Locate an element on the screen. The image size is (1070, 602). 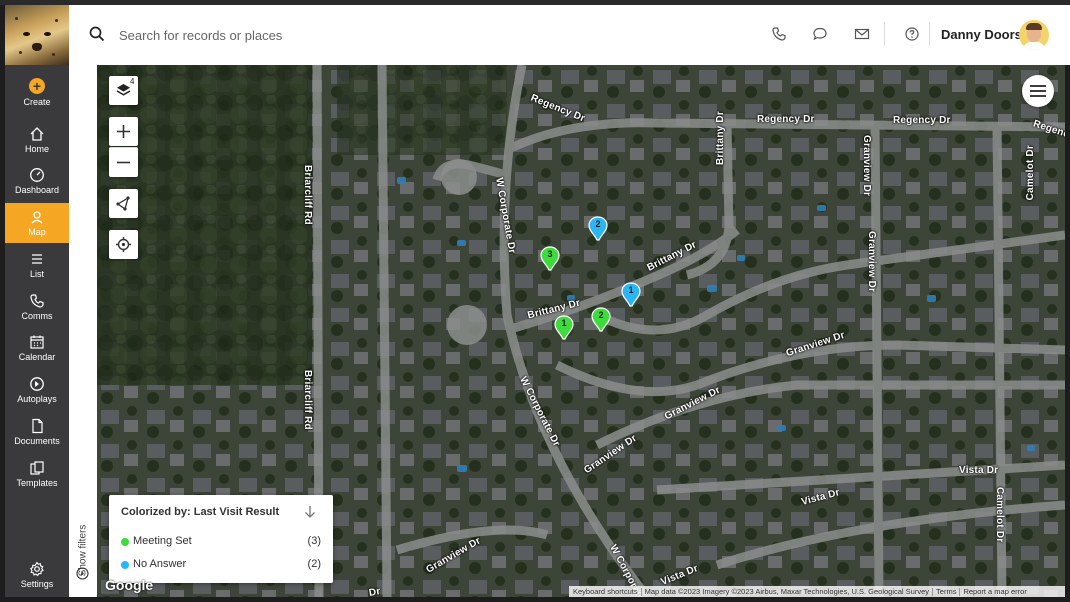
sidebar-item-calendar: Calendar is located at coordinates (37, 348).